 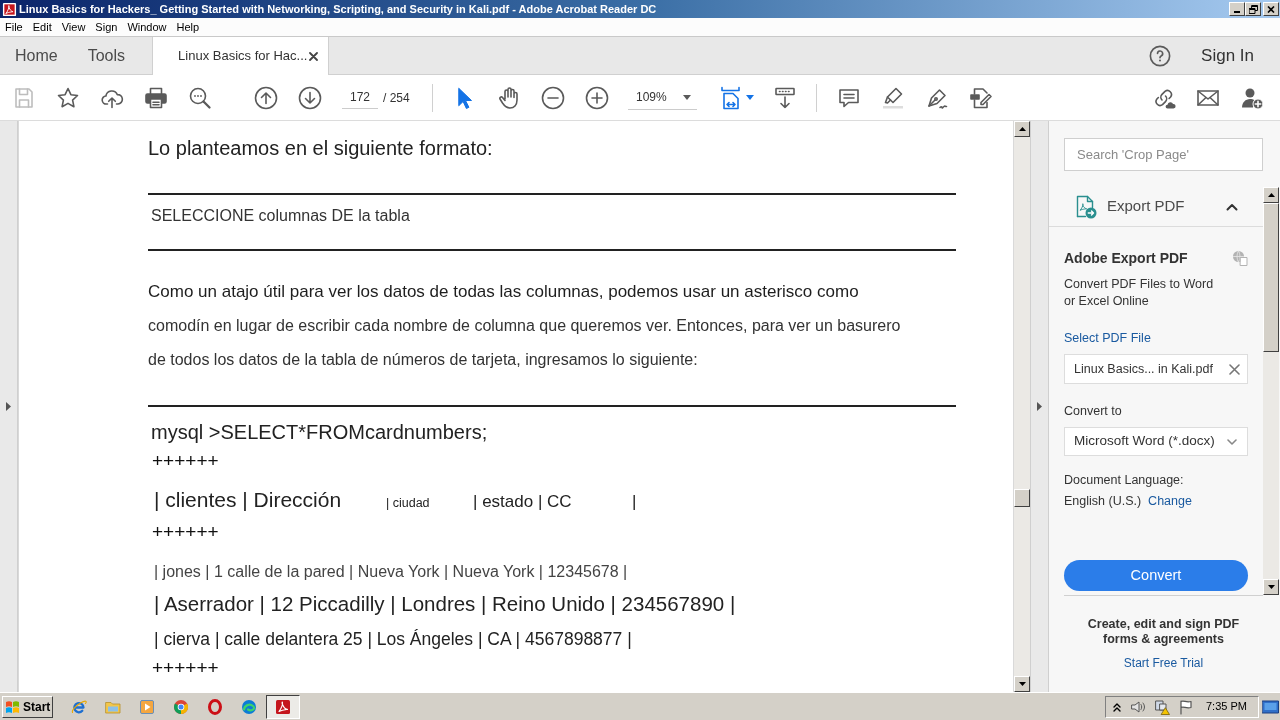 I want to click on browser-icon, so click(x=181, y=706).